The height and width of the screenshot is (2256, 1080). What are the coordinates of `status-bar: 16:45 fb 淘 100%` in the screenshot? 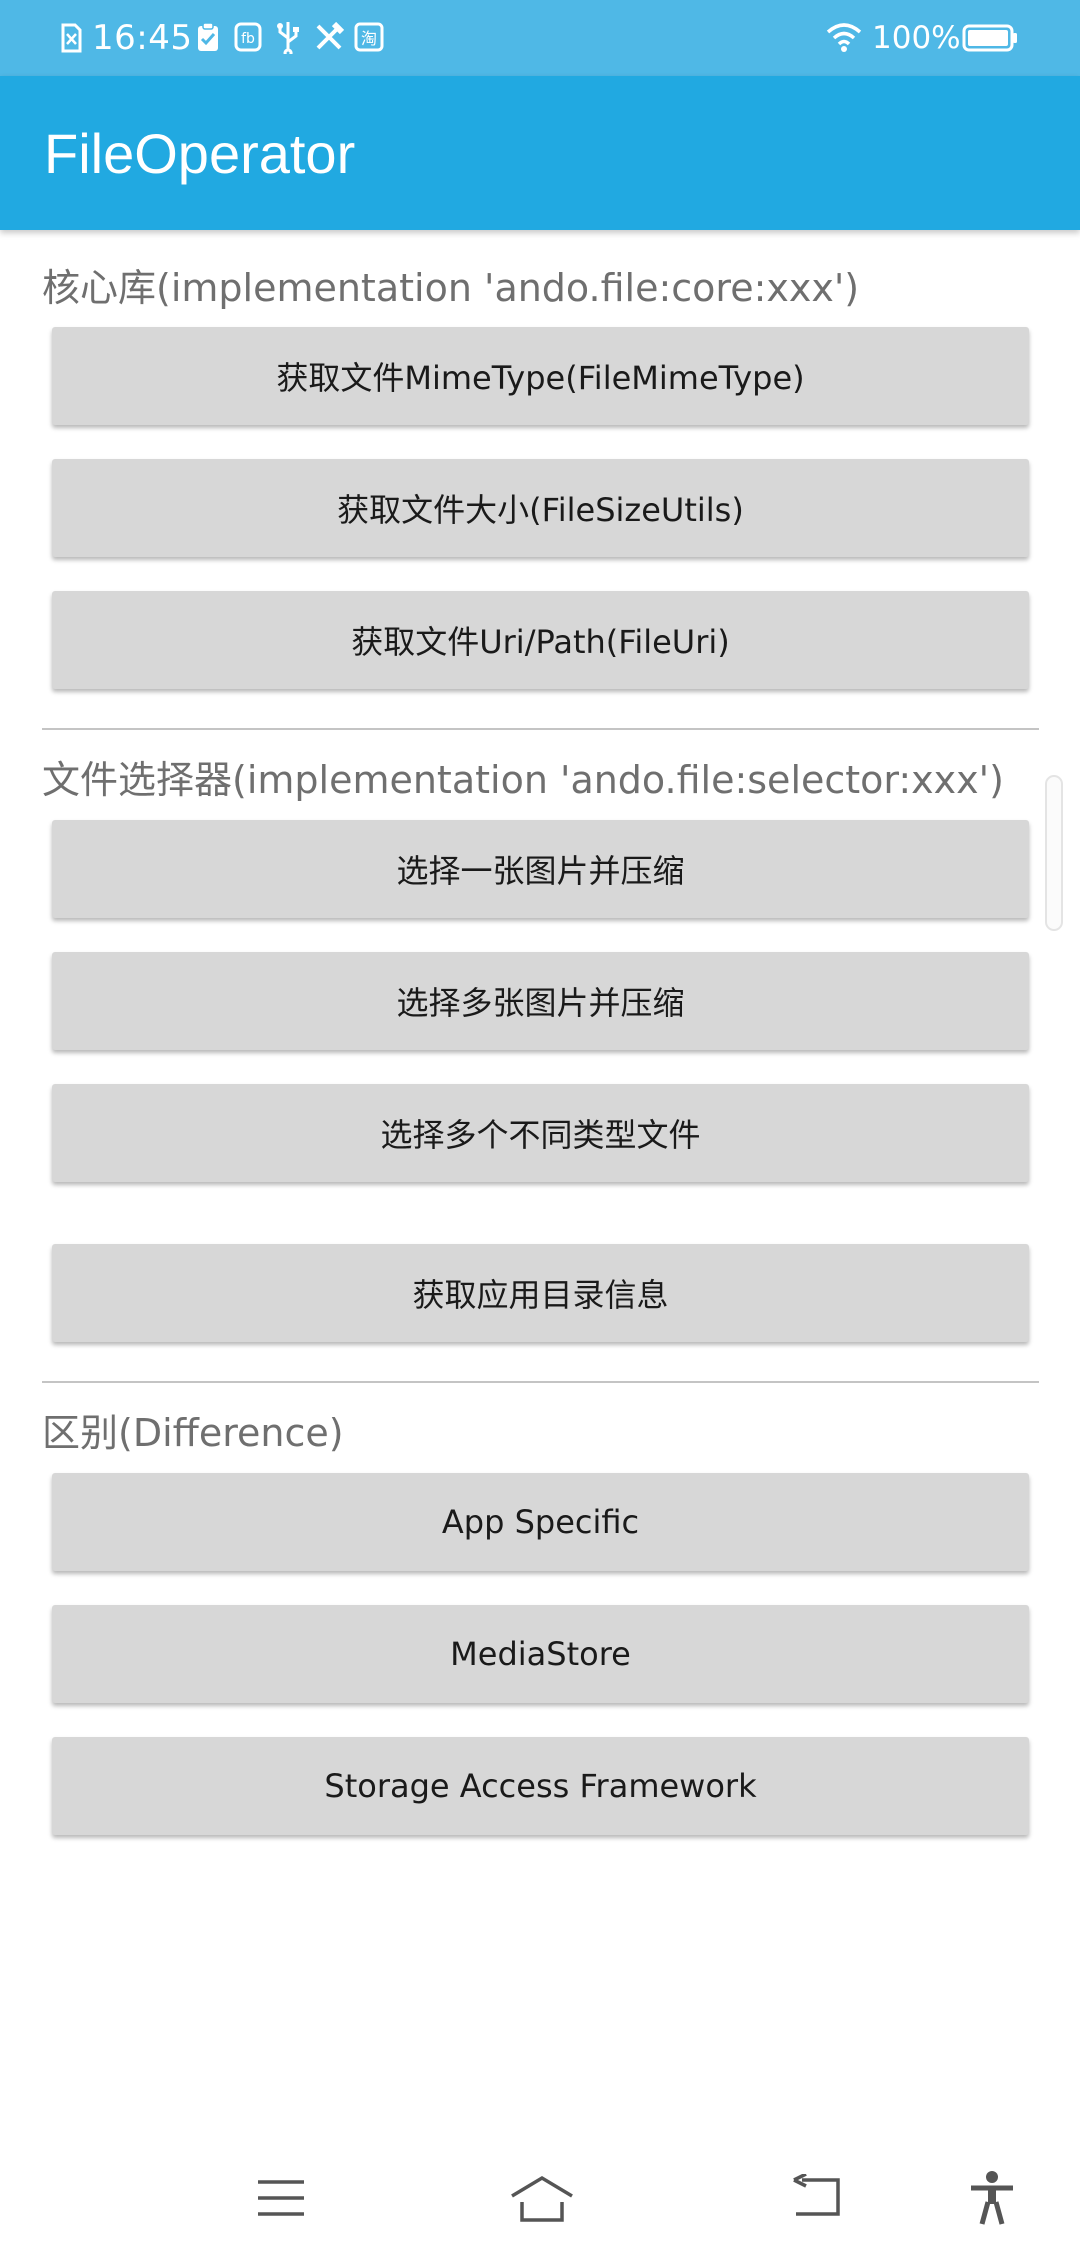 It's located at (540, 38).